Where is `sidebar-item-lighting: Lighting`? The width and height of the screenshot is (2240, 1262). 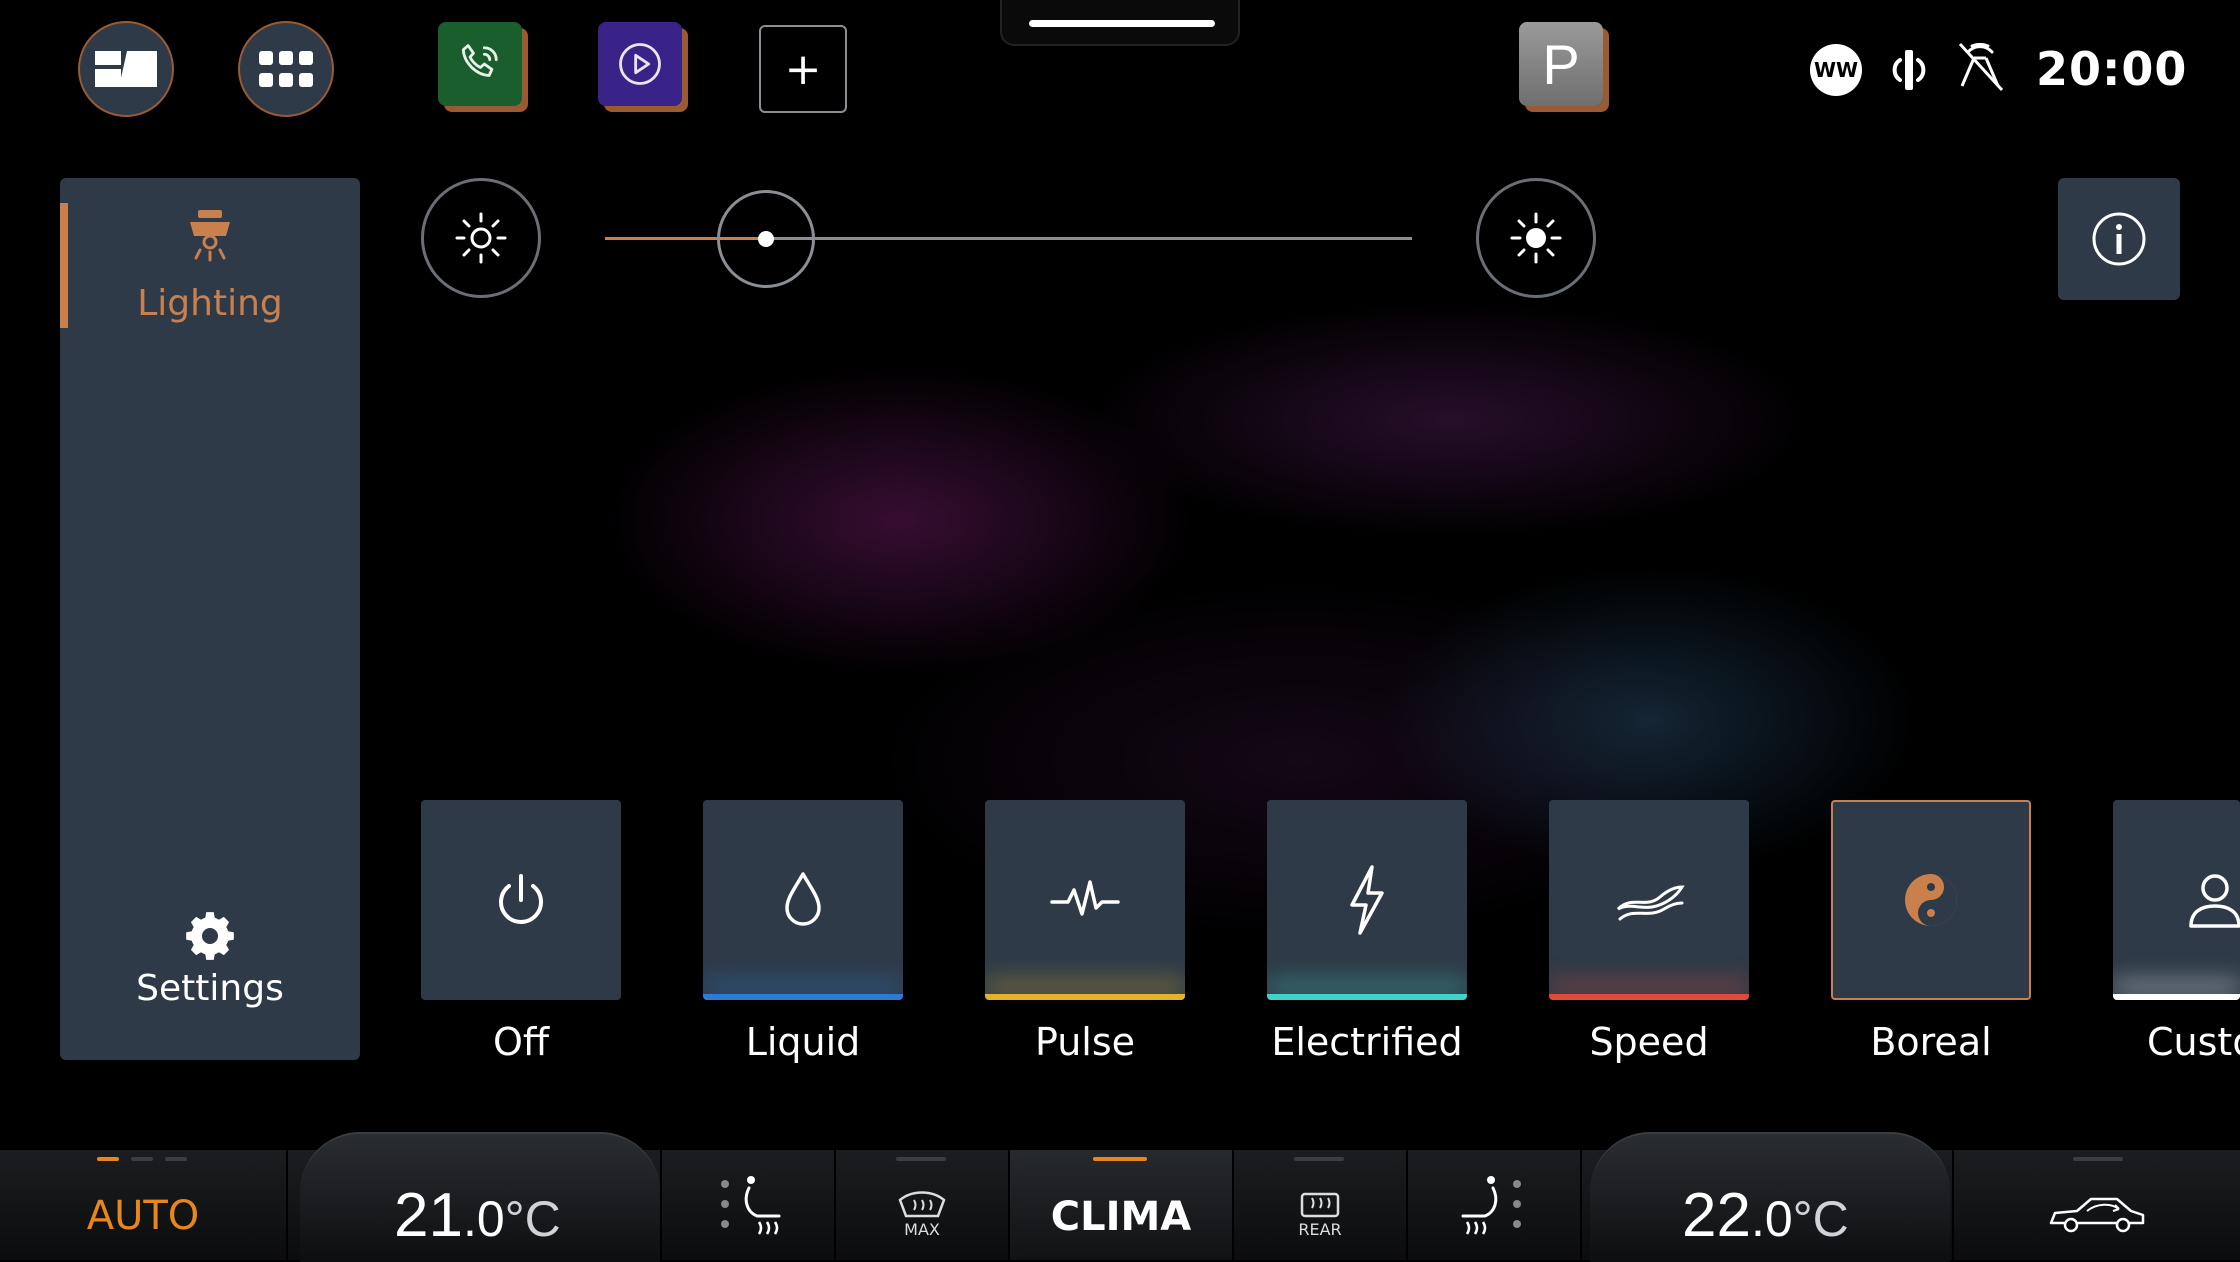
sidebar-item-lighting: Lighting is located at coordinates (210, 273).